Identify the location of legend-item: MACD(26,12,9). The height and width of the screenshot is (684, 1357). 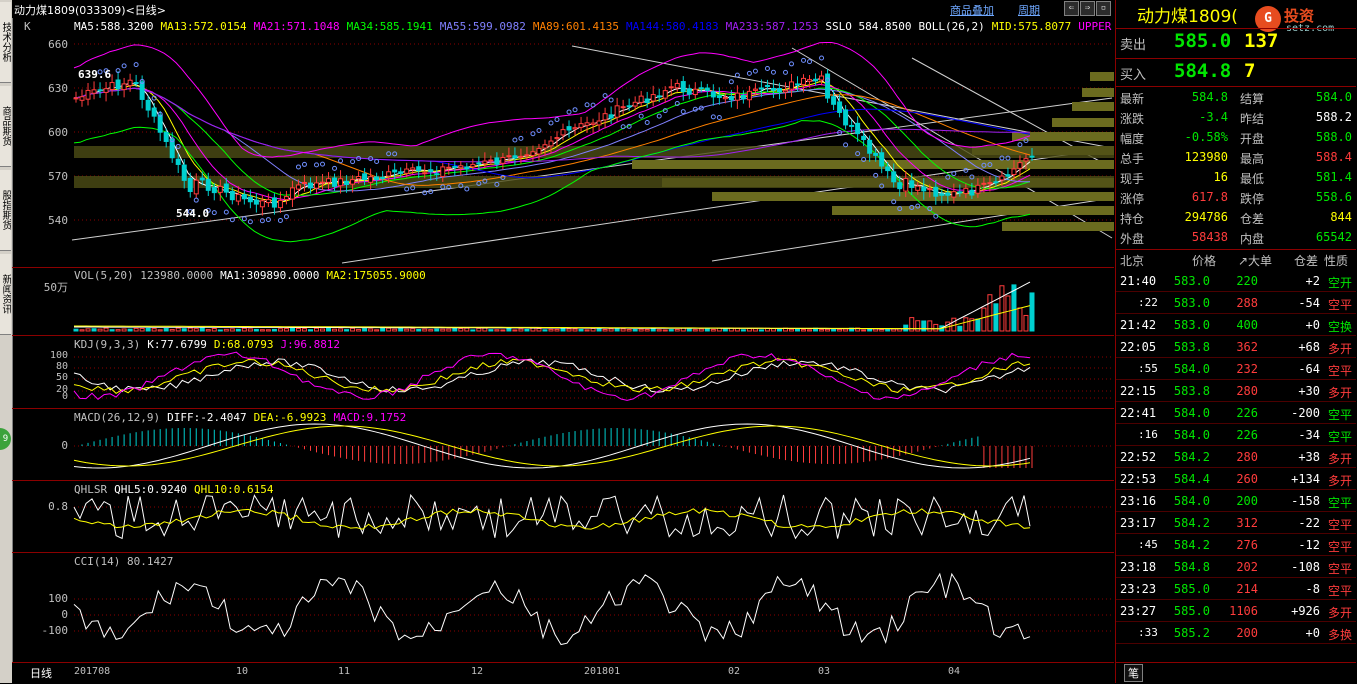
(117, 417).